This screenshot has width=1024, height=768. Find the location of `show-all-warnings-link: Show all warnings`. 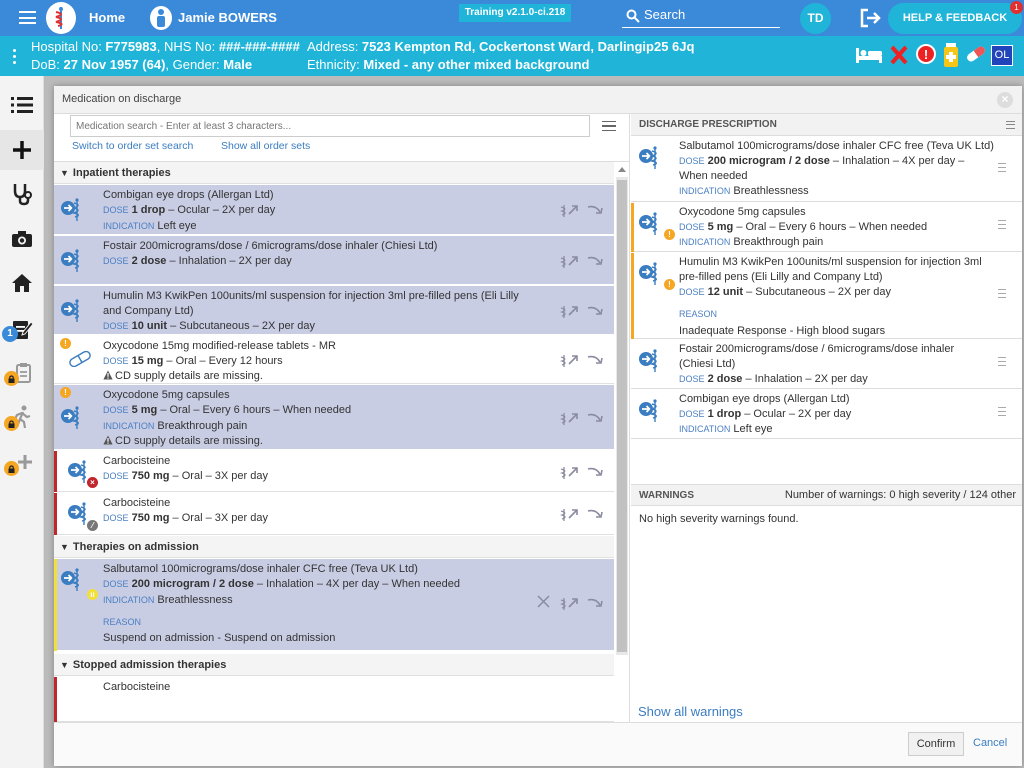

show-all-warnings-link: Show all warnings is located at coordinates (690, 711).